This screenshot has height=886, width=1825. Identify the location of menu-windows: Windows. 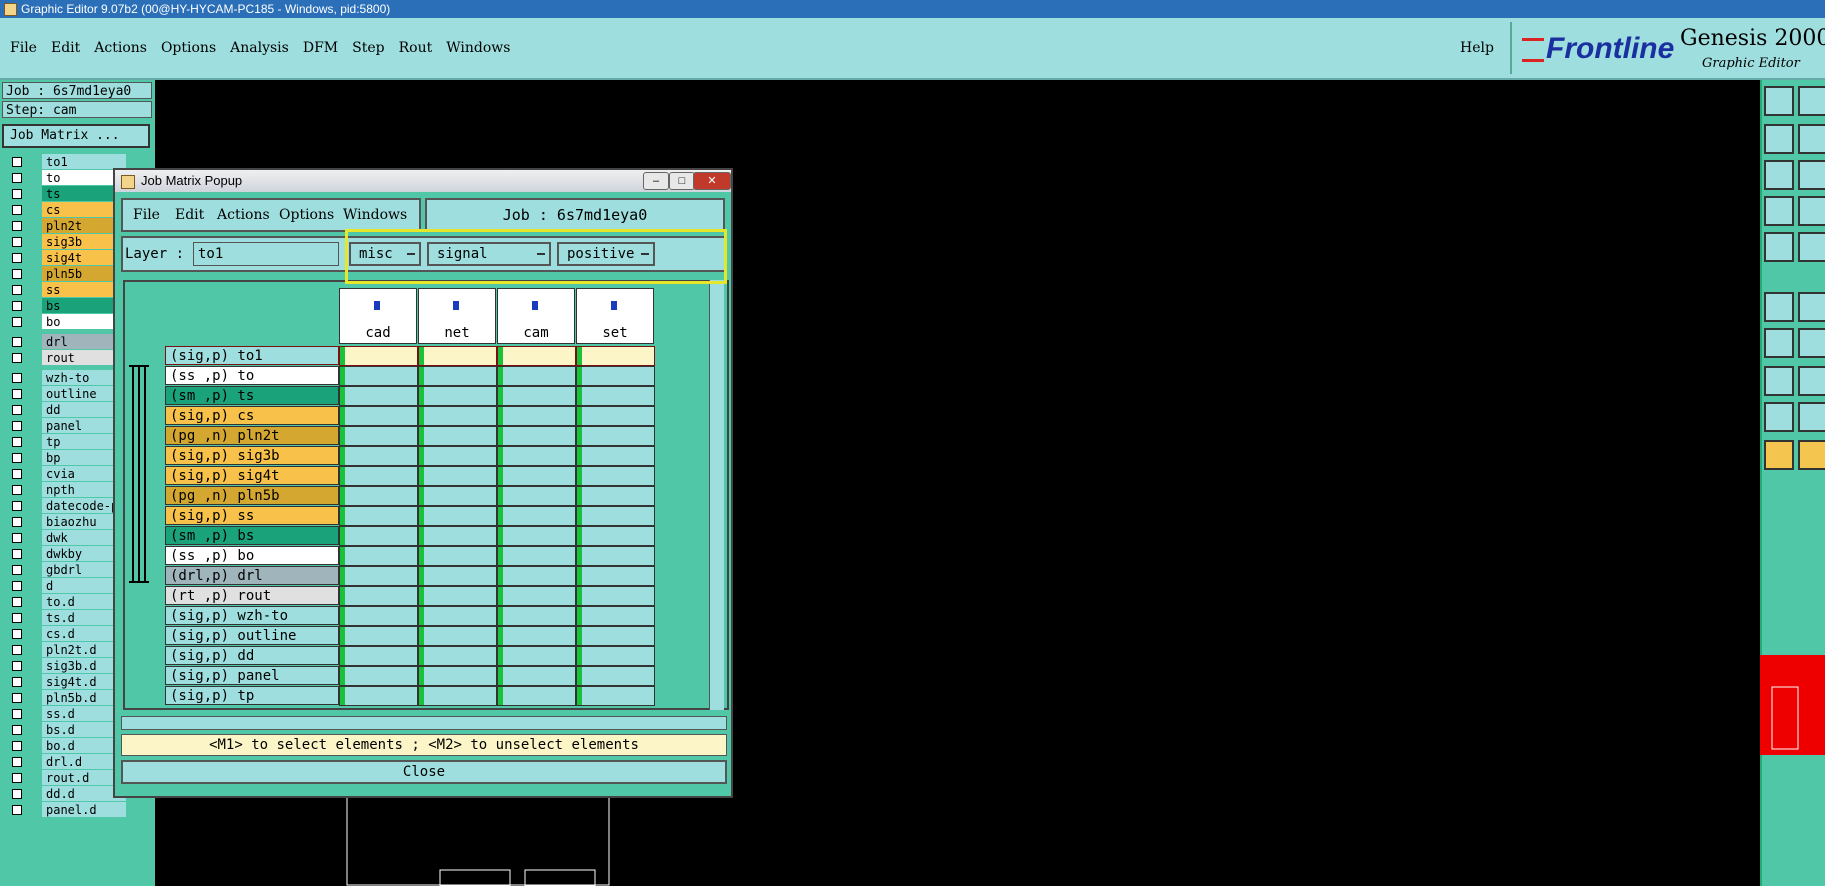
(478, 48).